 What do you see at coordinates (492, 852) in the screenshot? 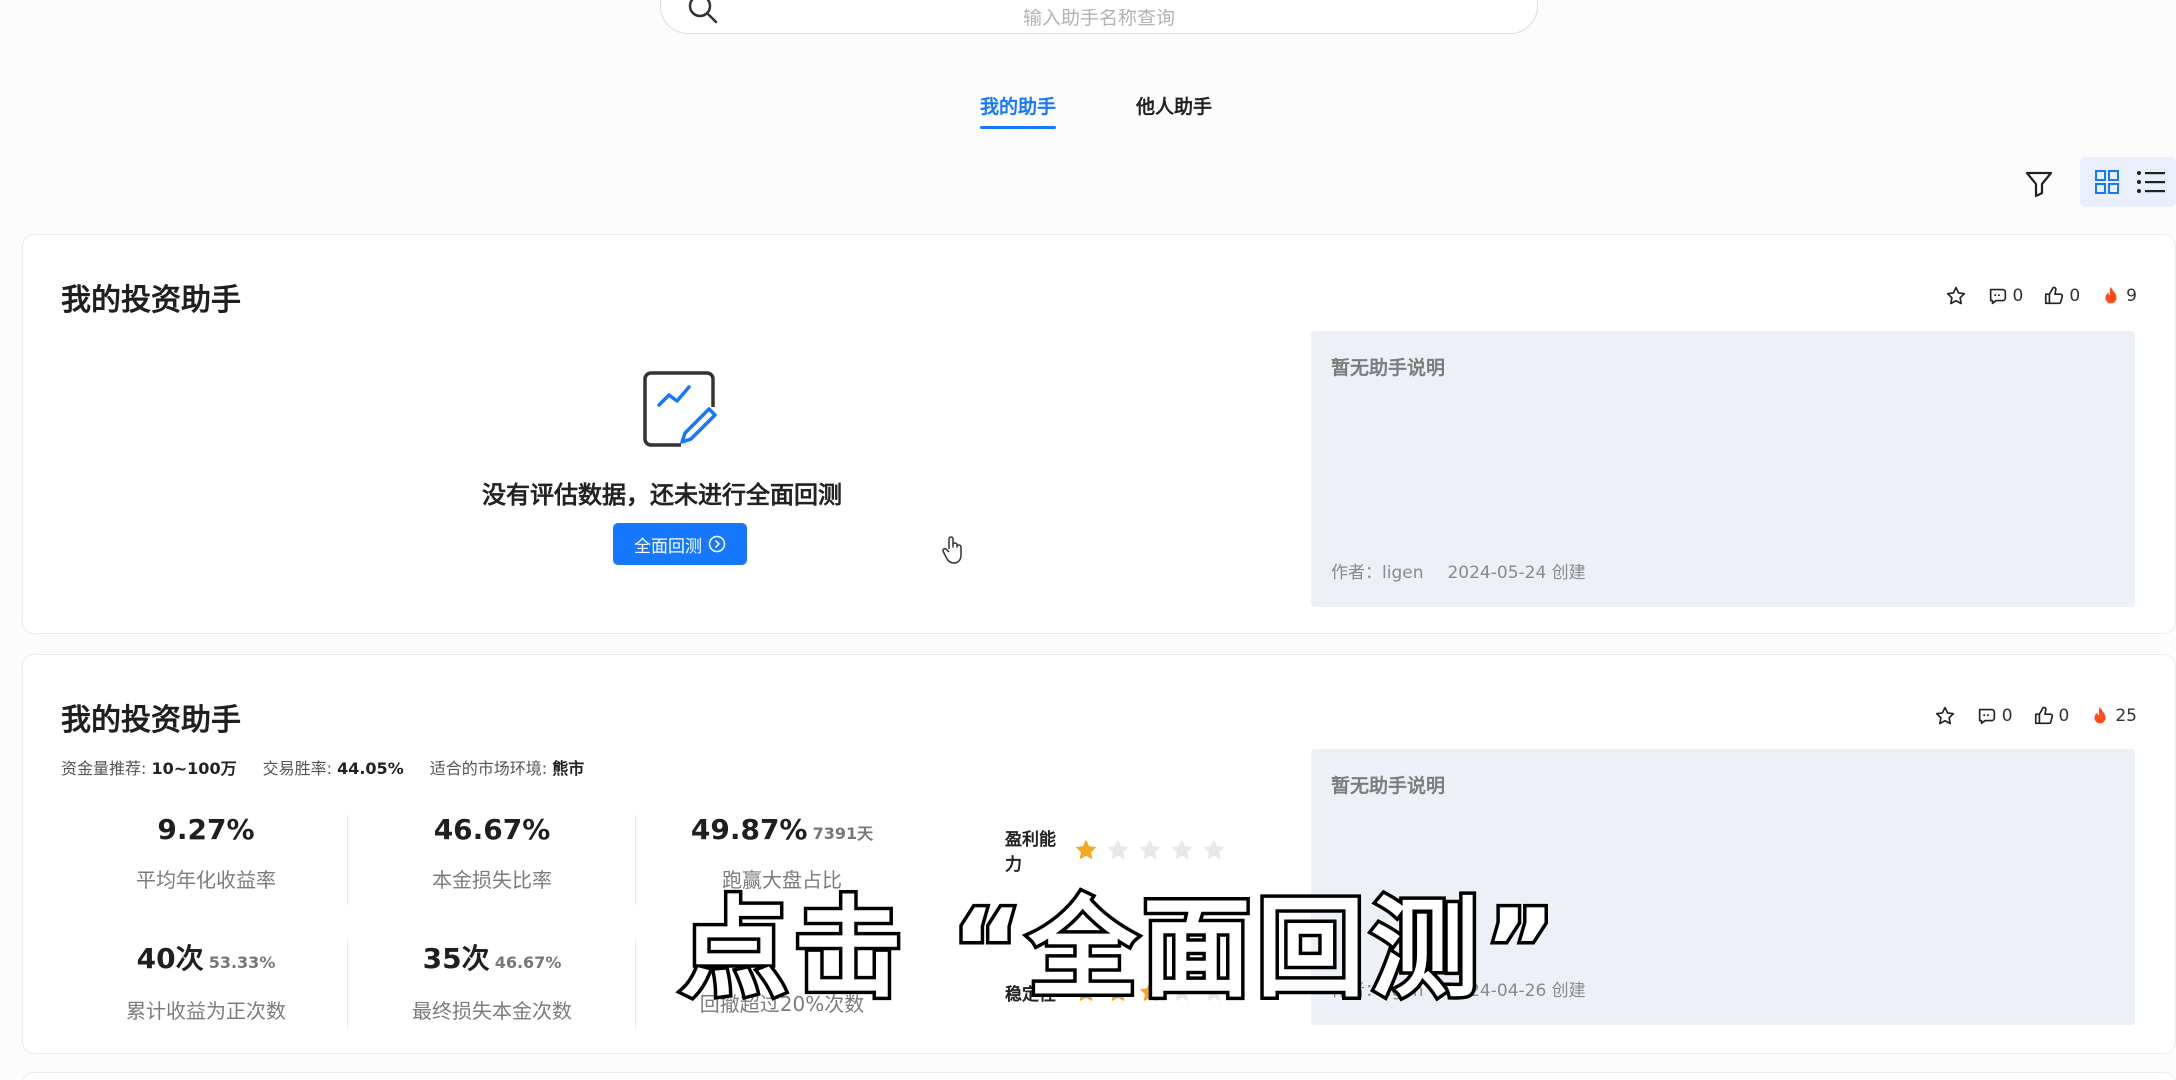
I see `metric-loss-ratio: 46.67% 本金损失比率` at bounding box center [492, 852].